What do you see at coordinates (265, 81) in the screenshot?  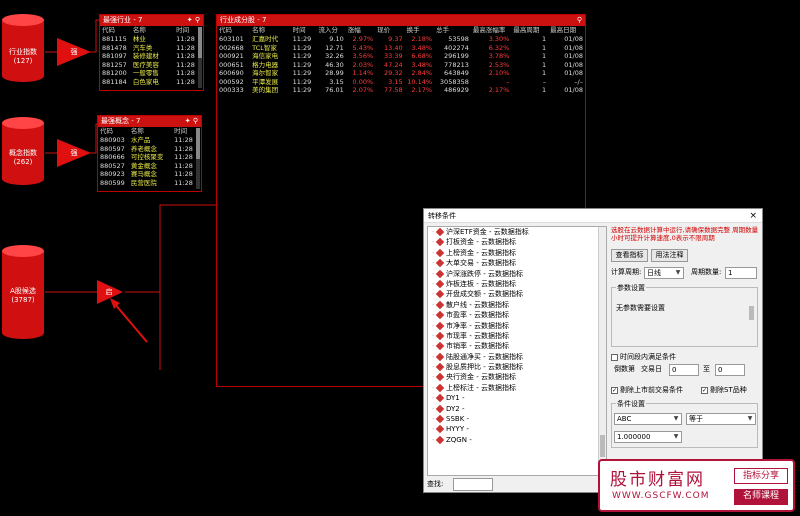 I see `table-cell: 平潭发展` at bounding box center [265, 81].